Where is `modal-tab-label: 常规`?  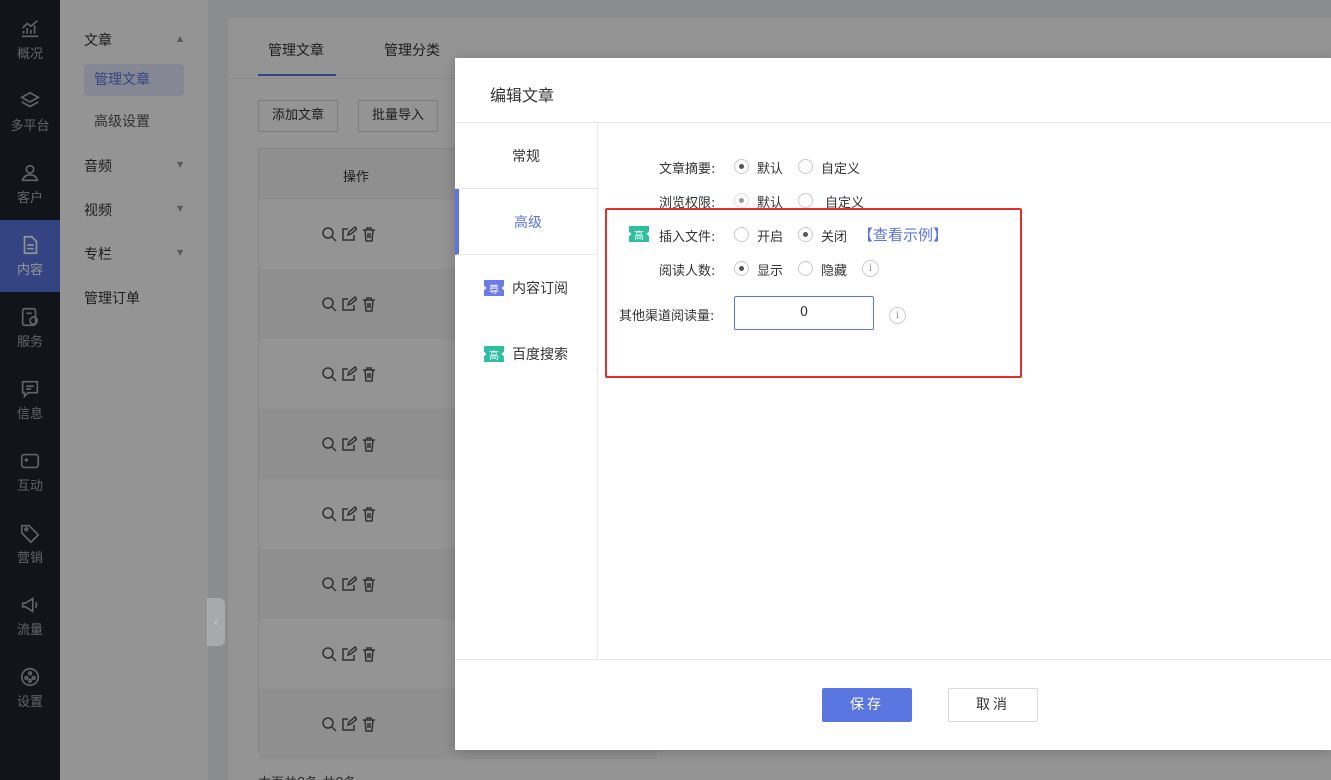 modal-tab-label: 常规 is located at coordinates (526, 156).